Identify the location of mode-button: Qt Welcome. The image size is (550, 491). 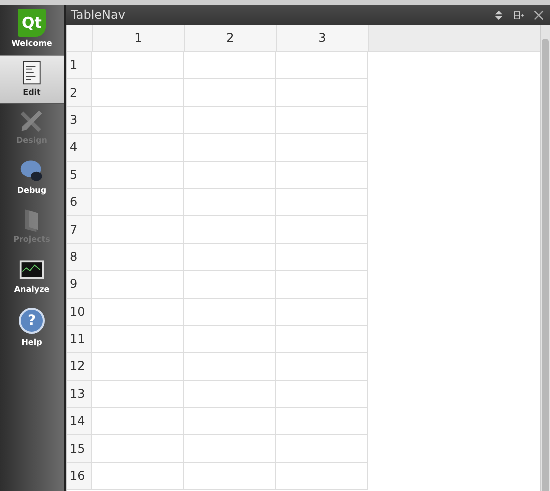
(32, 29).